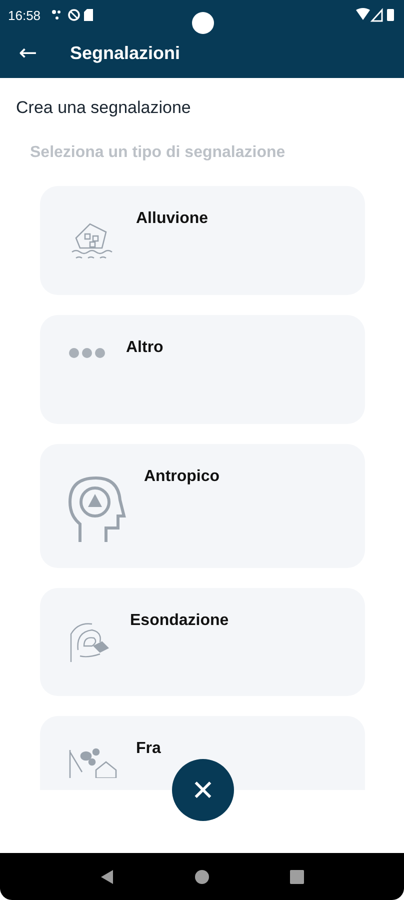 The height and width of the screenshot is (900, 404). I want to click on status-time: 16:58, so click(24, 15).